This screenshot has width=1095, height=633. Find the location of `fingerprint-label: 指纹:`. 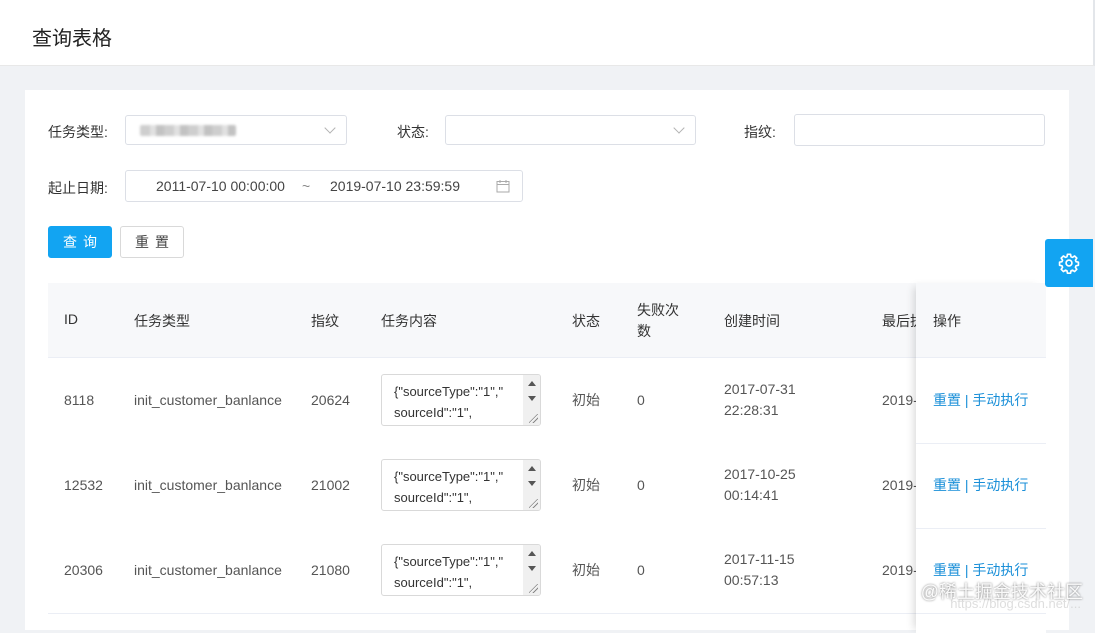

fingerprint-label: 指纹: is located at coordinates (760, 132).